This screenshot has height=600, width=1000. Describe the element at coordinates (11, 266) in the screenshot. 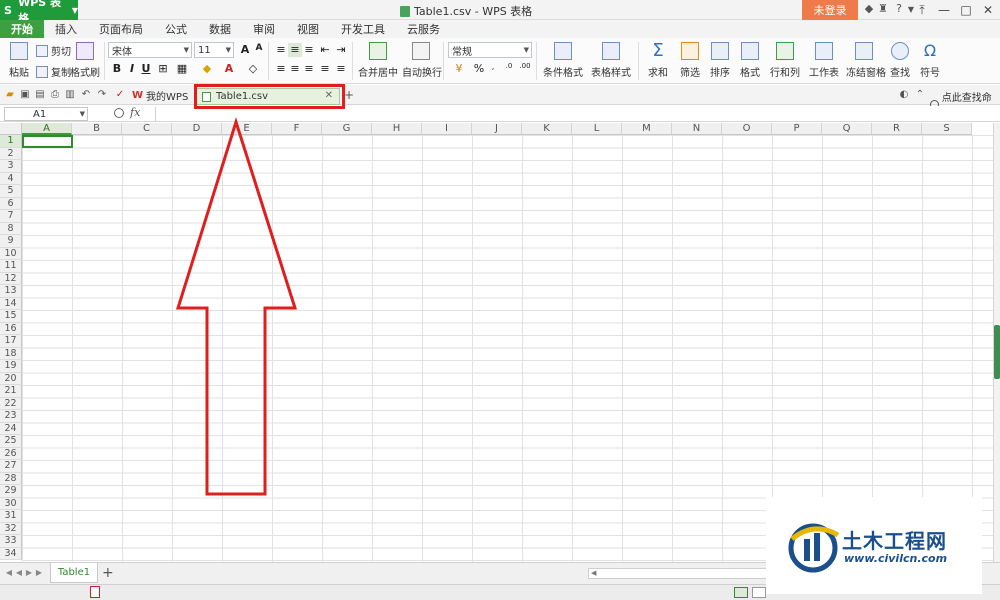

I see `row-header-11: 11` at that location.